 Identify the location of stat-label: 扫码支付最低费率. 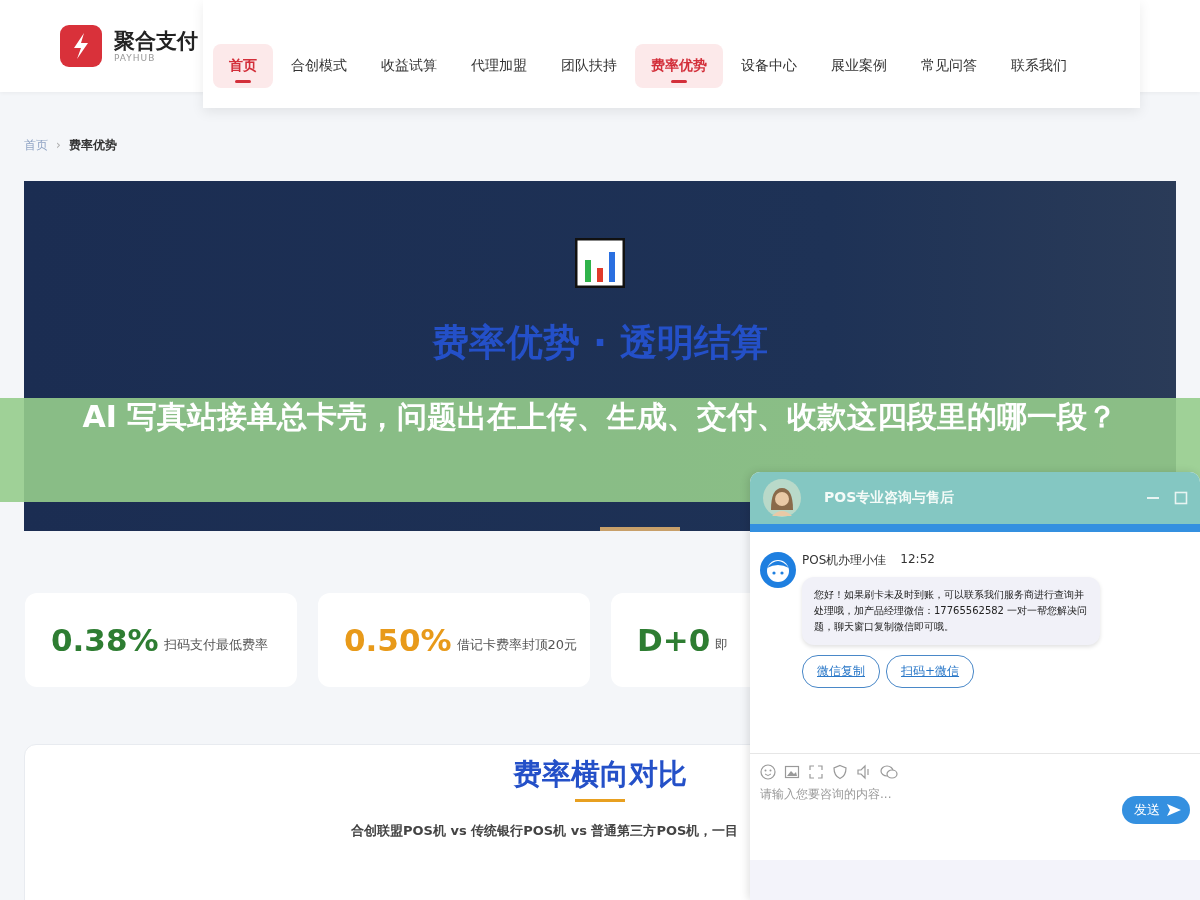
(215, 645).